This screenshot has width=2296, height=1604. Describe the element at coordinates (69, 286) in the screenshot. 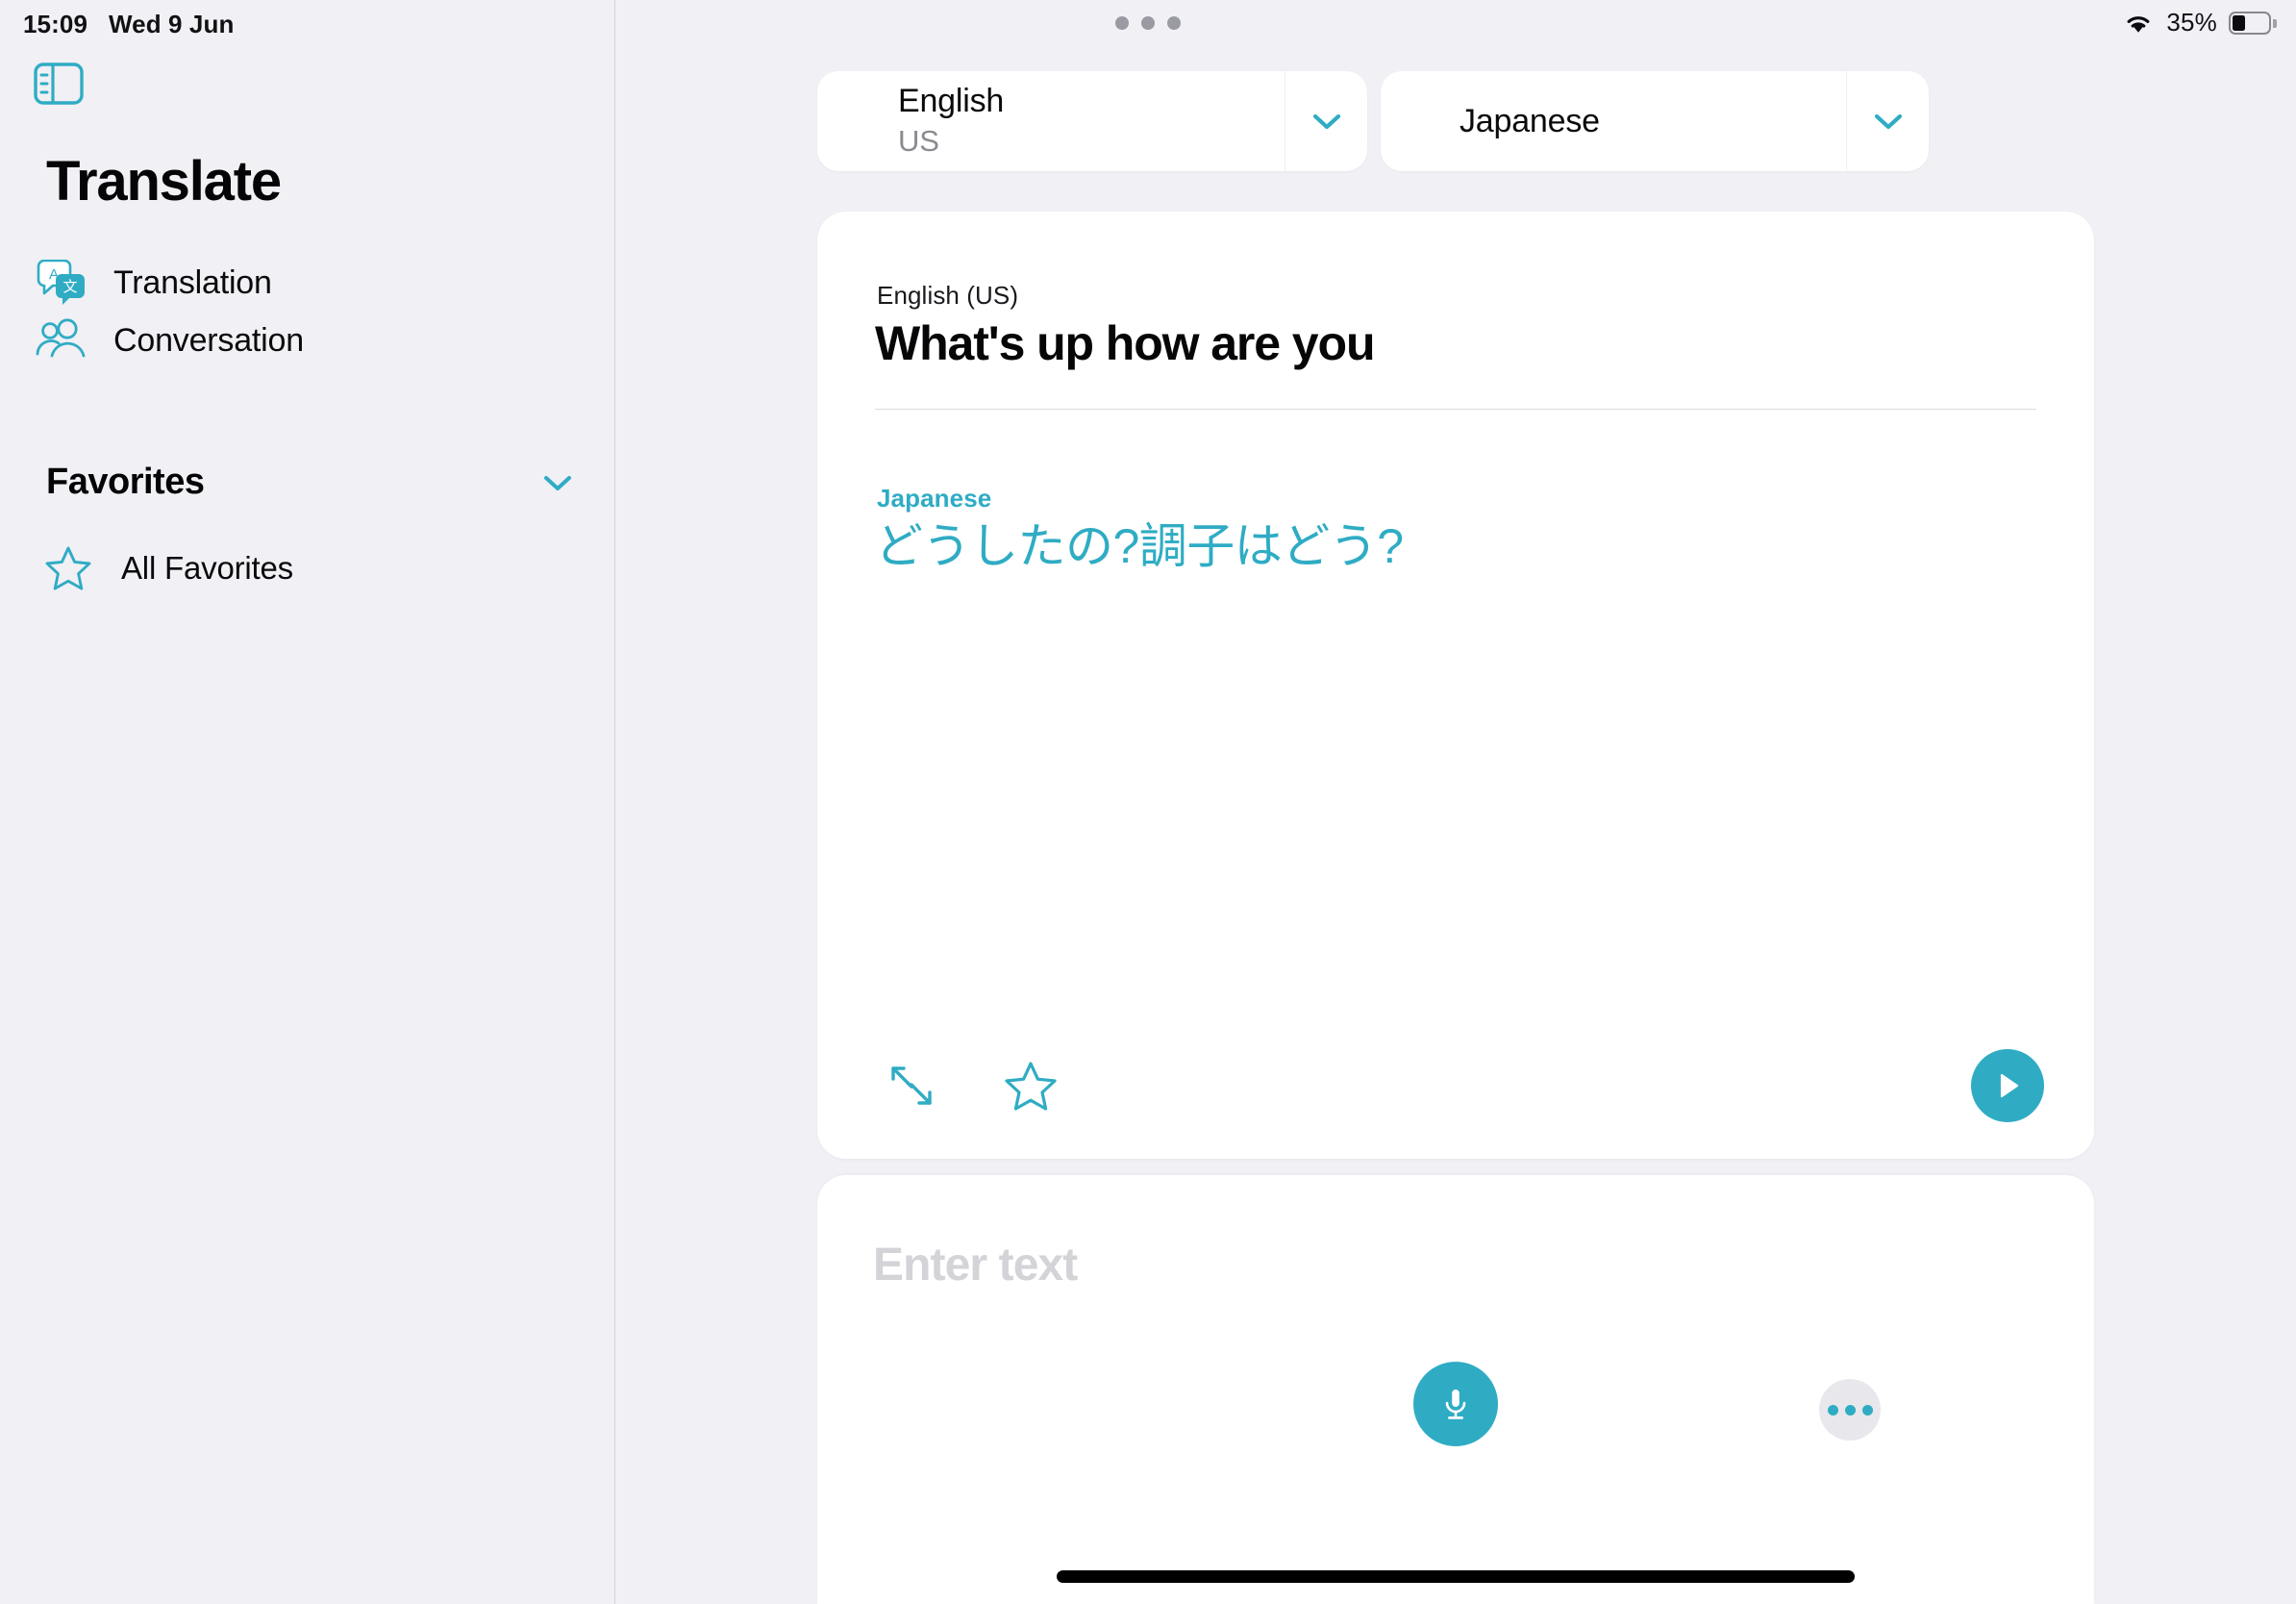

I see `svg-text: 文` at that location.